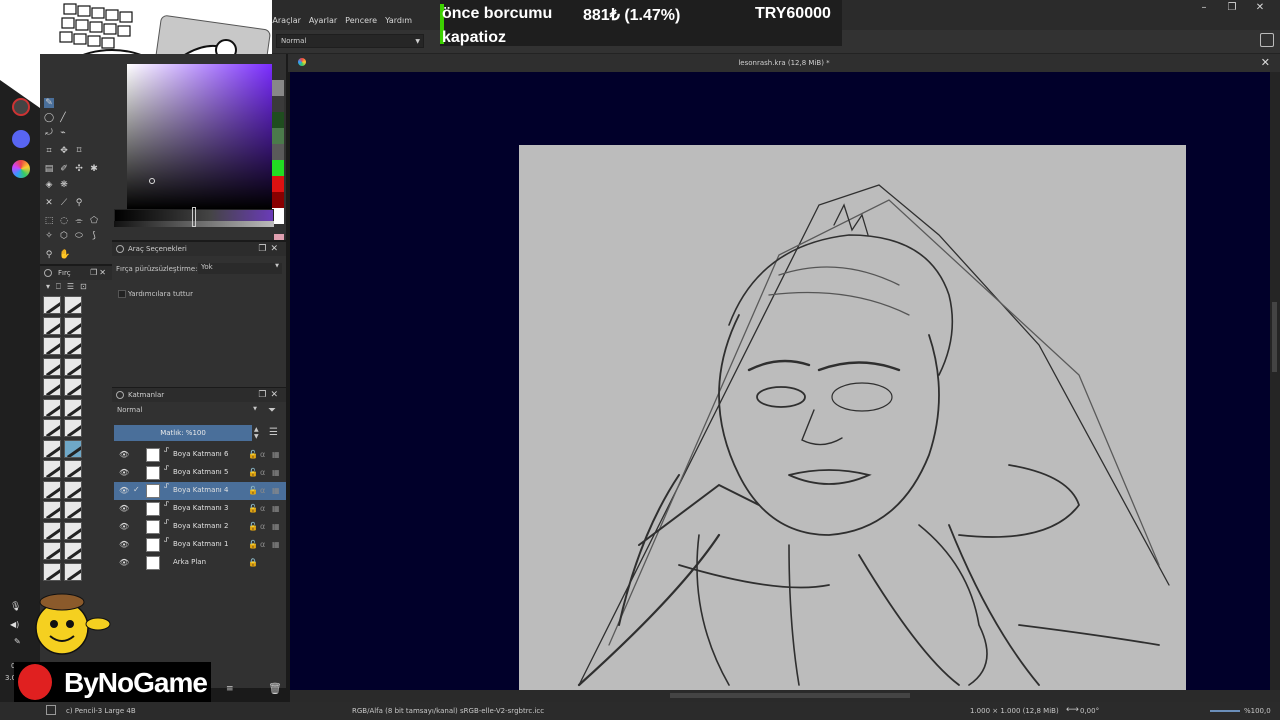 Image resolution: width=1280 pixels, height=720 pixels. What do you see at coordinates (79, 221) in the screenshot?
I see `freehand-select-icon: ⌯` at bounding box center [79, 221].